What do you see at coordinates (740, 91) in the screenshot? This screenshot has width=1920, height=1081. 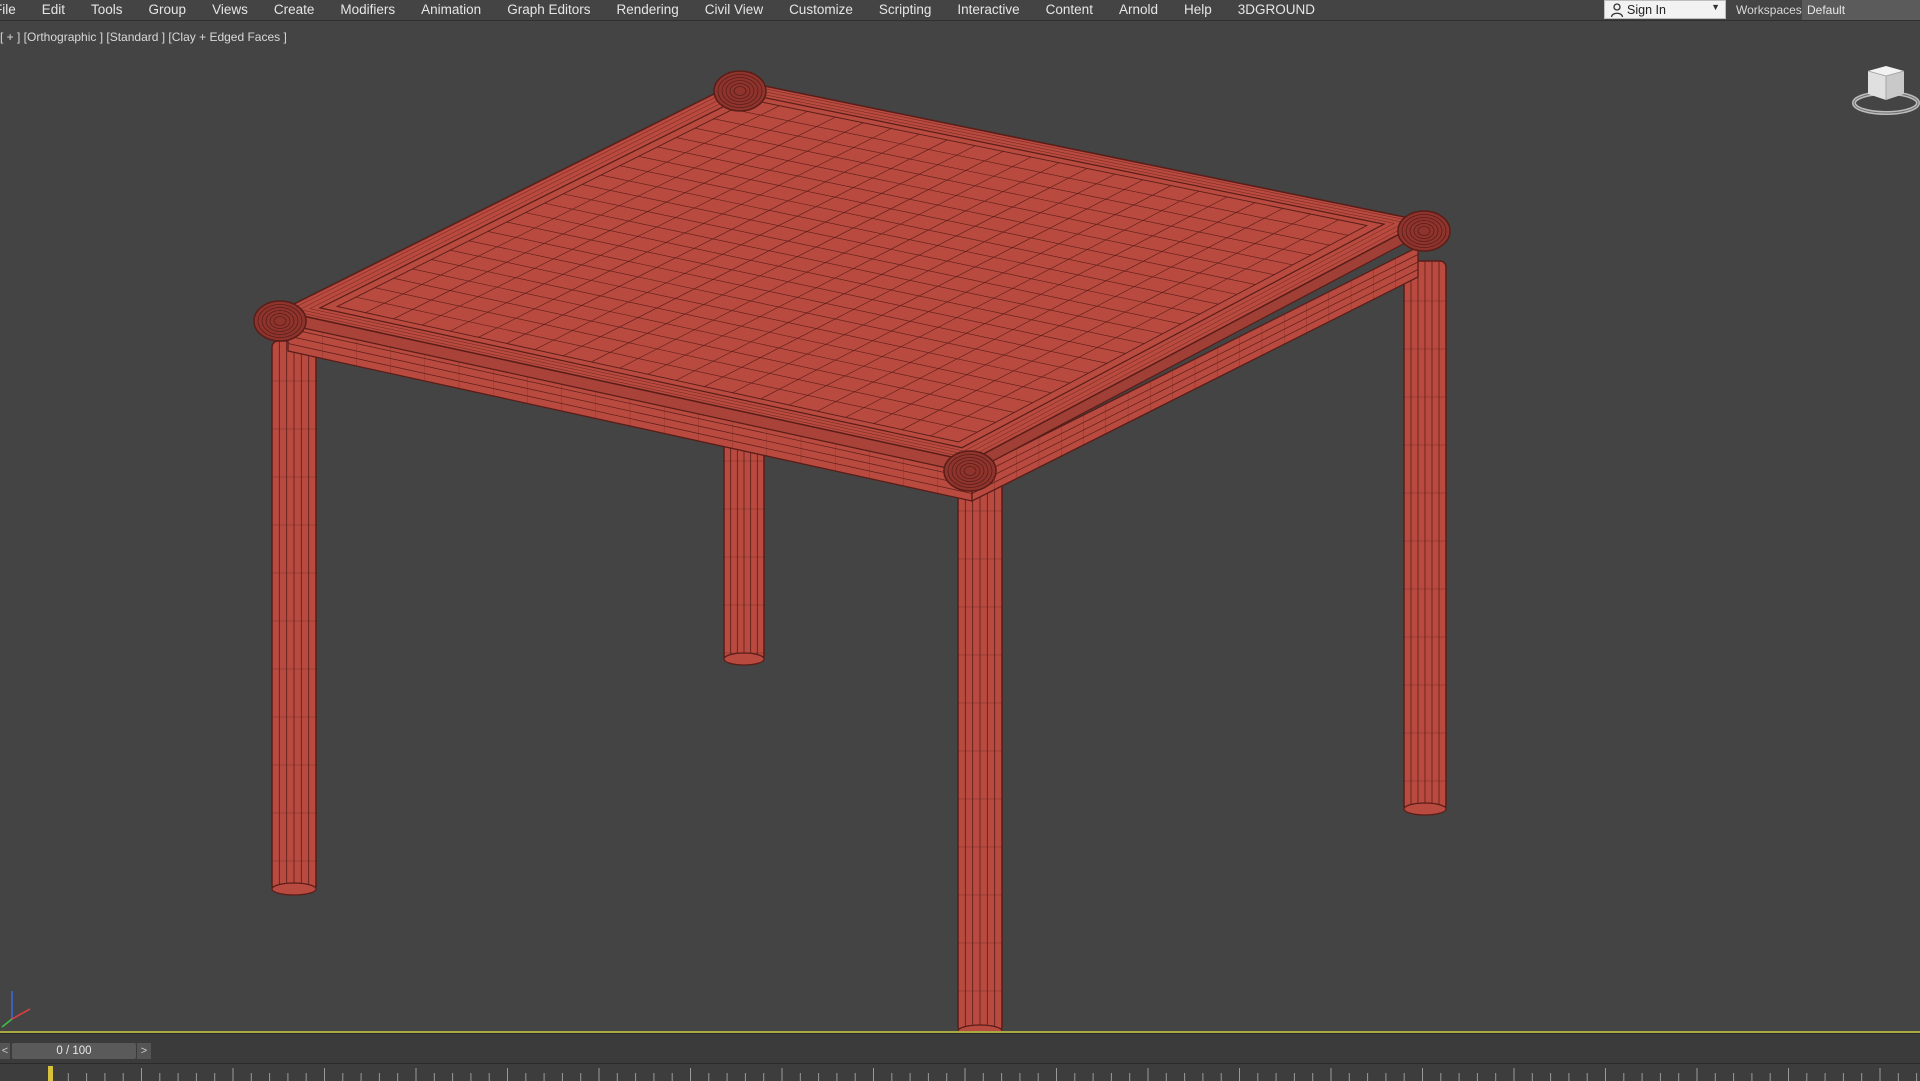 I see `corner-joint-back` at bounding box center [740, 91].